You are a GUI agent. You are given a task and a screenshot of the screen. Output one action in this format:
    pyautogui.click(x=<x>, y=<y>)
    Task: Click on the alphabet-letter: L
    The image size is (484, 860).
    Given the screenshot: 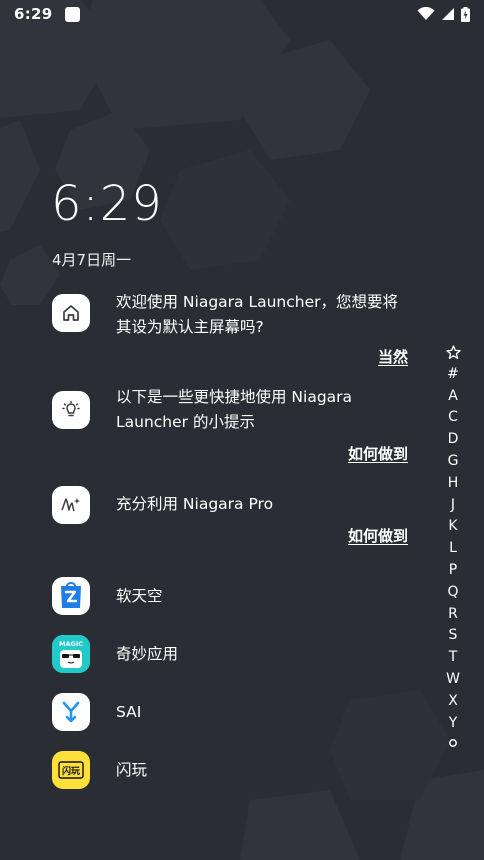 What is the action you would take?
    pyautogui.click(x=453, y=549)
    